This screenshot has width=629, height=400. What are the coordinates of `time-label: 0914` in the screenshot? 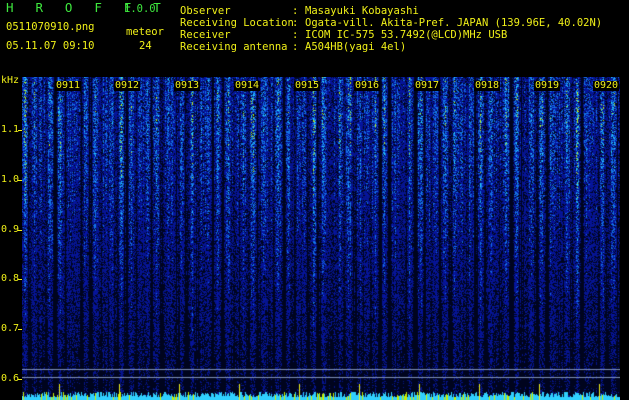 It's located at (247, 85).